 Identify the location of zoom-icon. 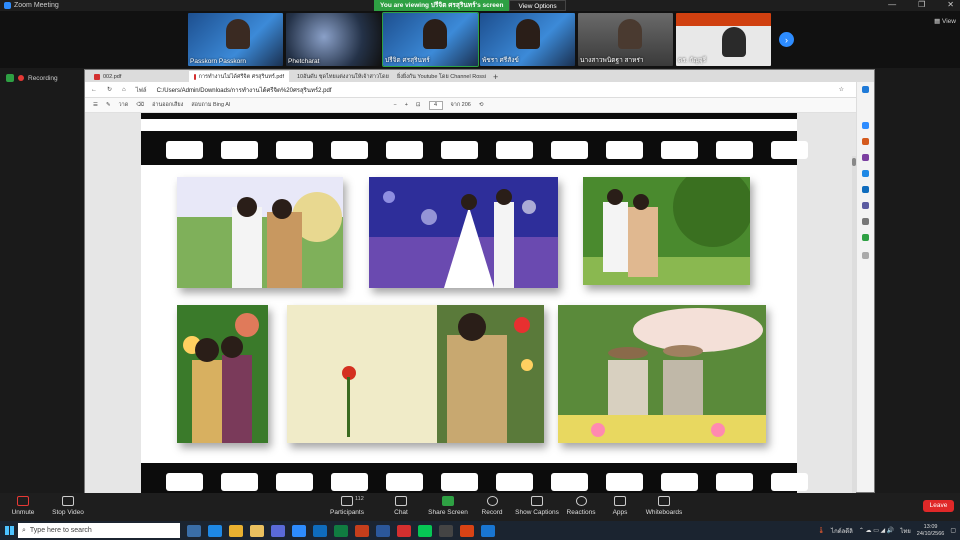
(299, 530).